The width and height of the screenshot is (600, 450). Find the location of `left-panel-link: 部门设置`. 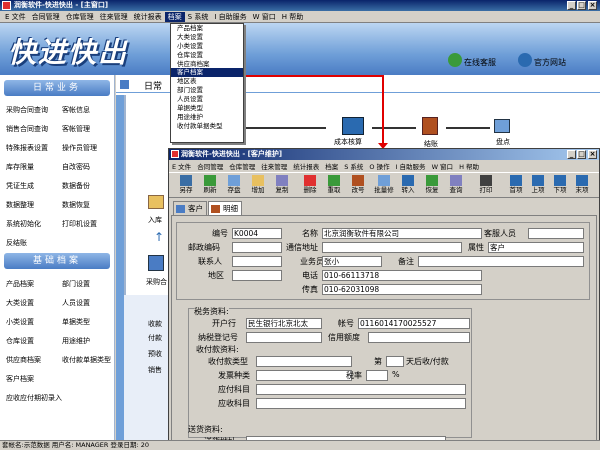

left-panel-link: 部门设置 is located at coordinates (76, 284).